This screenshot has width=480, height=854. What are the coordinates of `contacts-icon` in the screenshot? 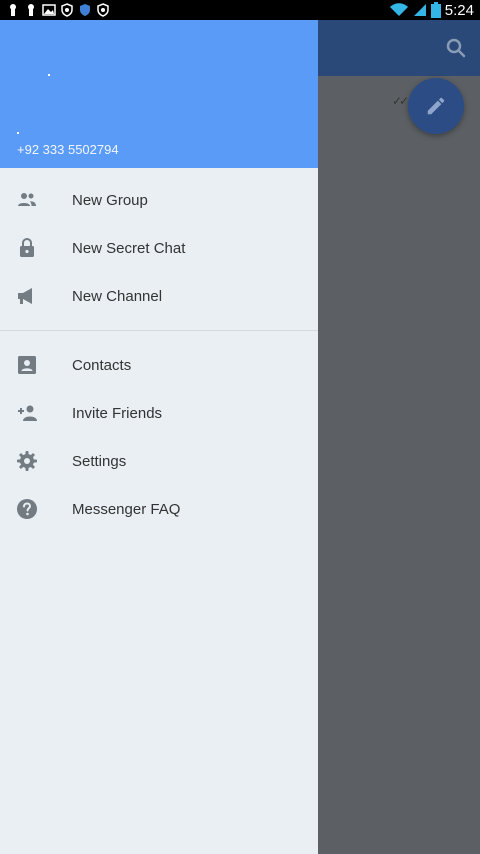 It's located at (27, 365).